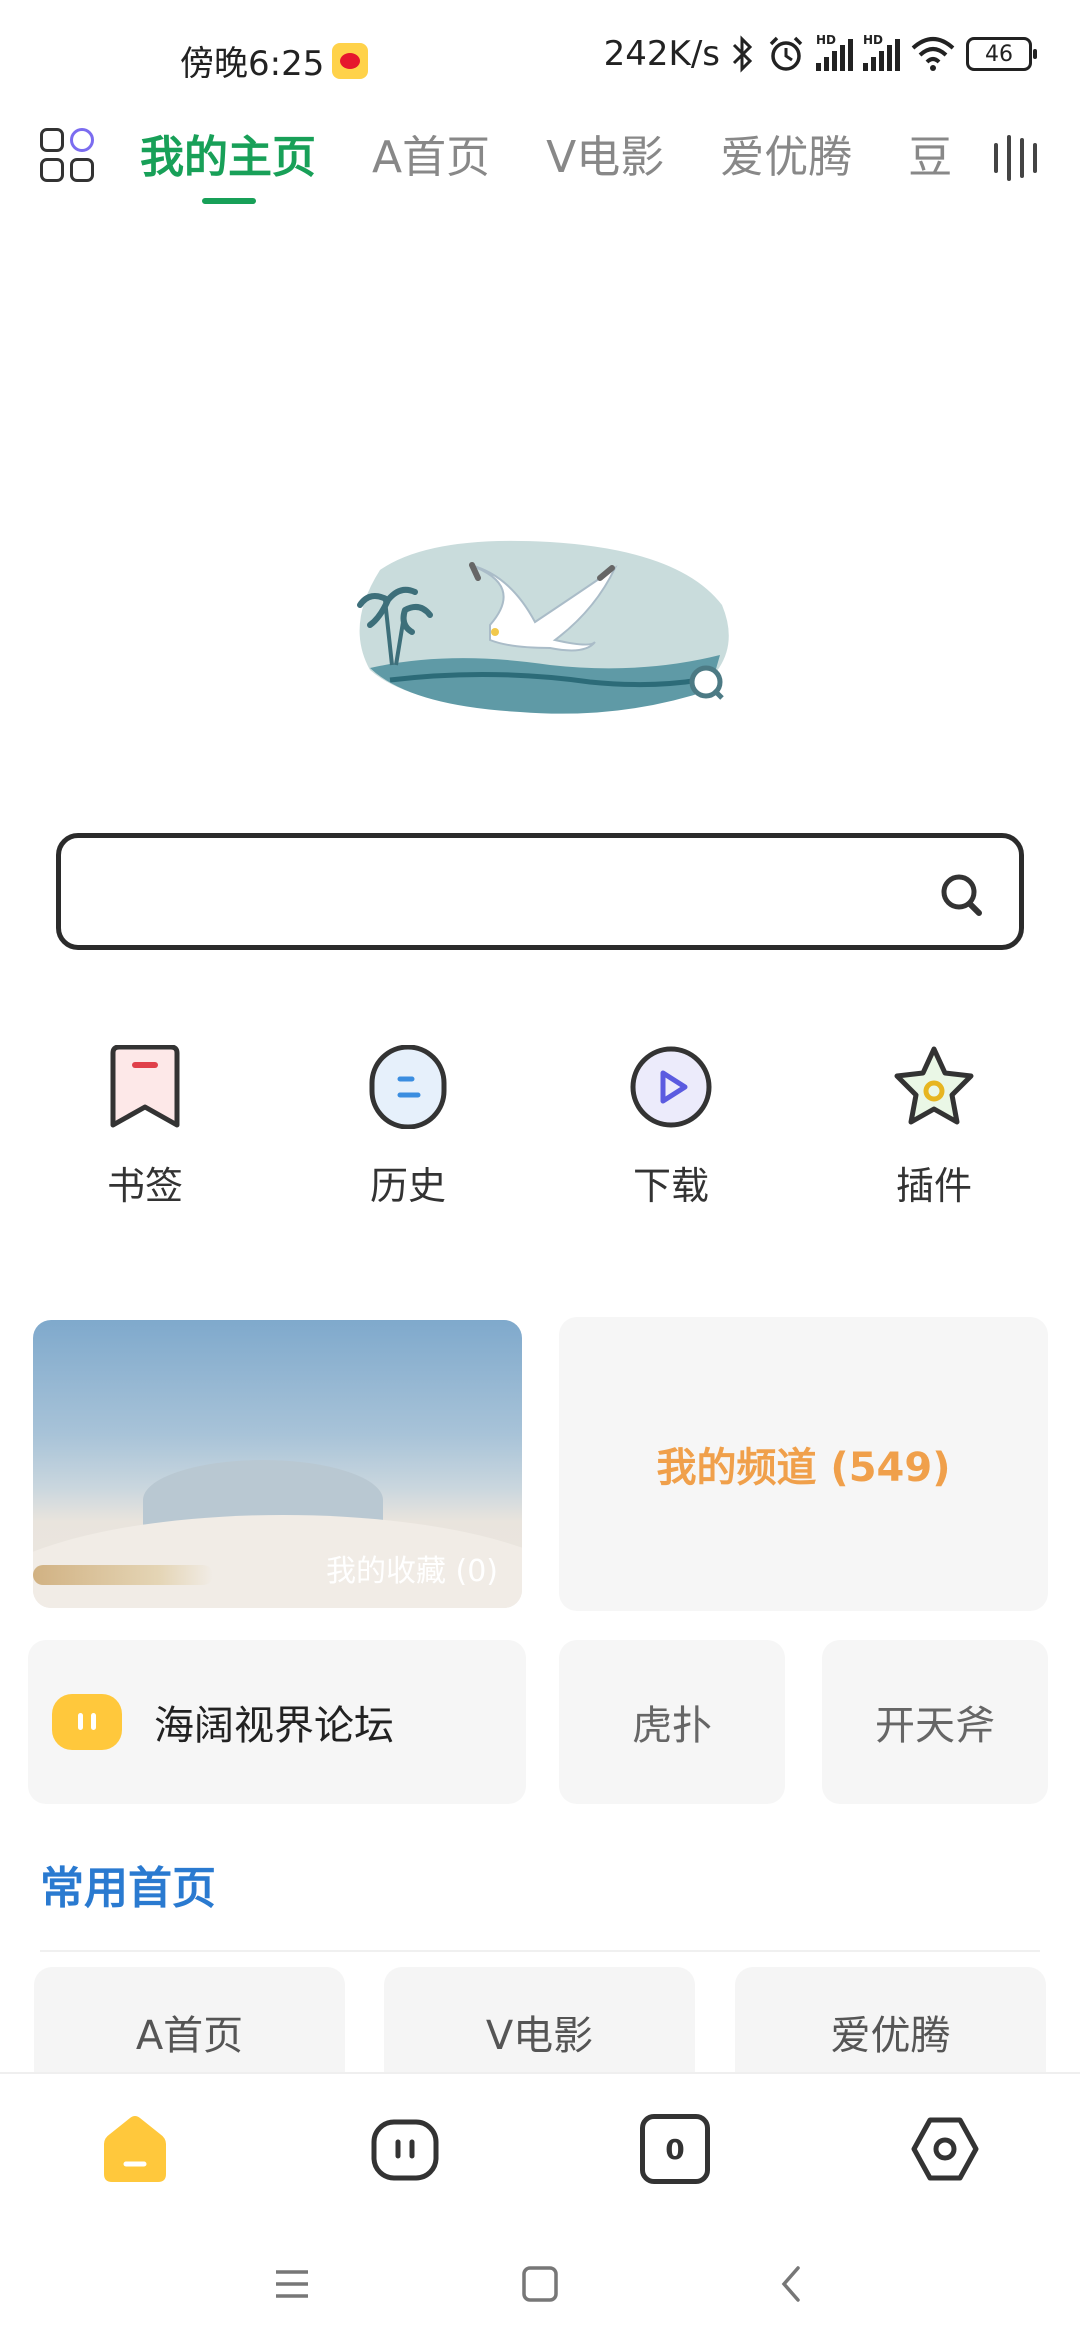 The height and width of the screenshot is (2340, 1080). I want to click on search-icon, so click(962, 895).